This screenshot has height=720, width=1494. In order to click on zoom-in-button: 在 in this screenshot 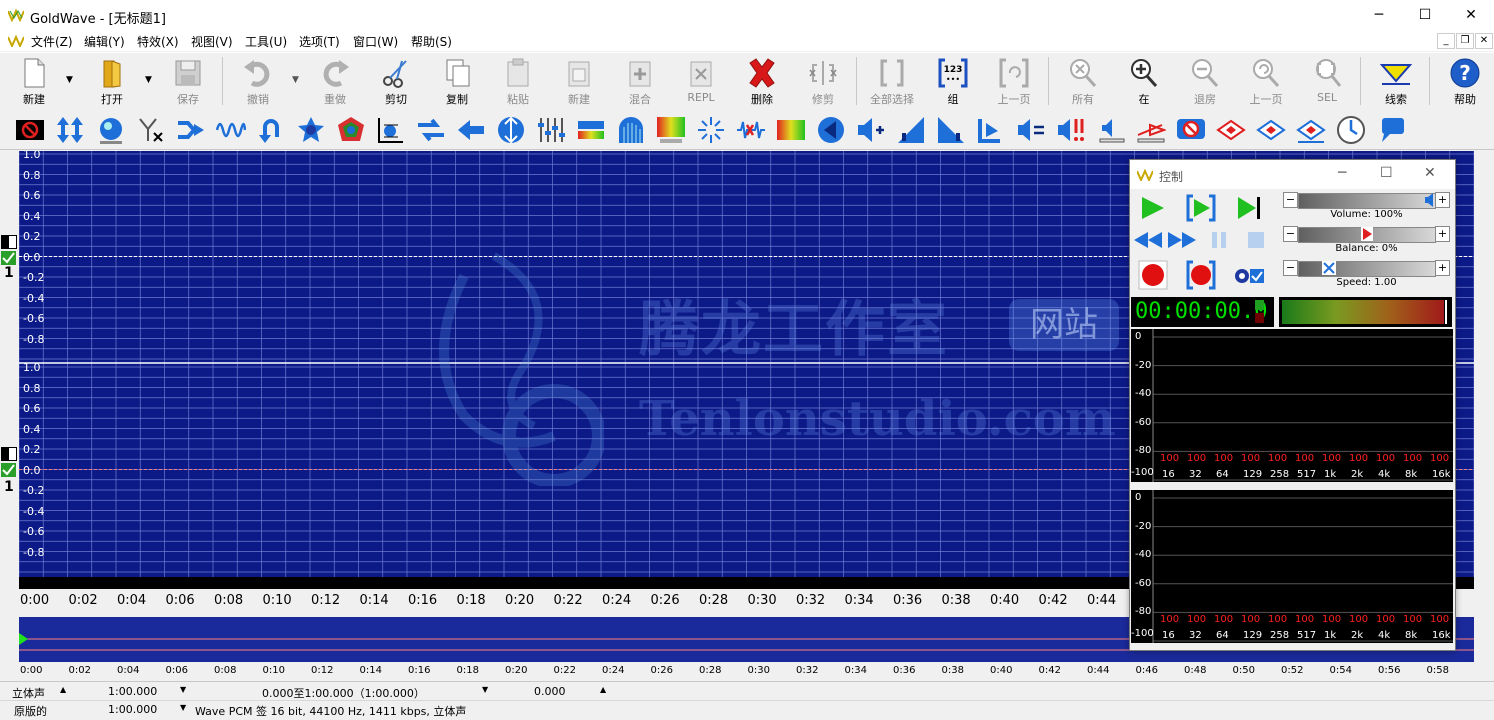, I will do `click(1144, 81)`.